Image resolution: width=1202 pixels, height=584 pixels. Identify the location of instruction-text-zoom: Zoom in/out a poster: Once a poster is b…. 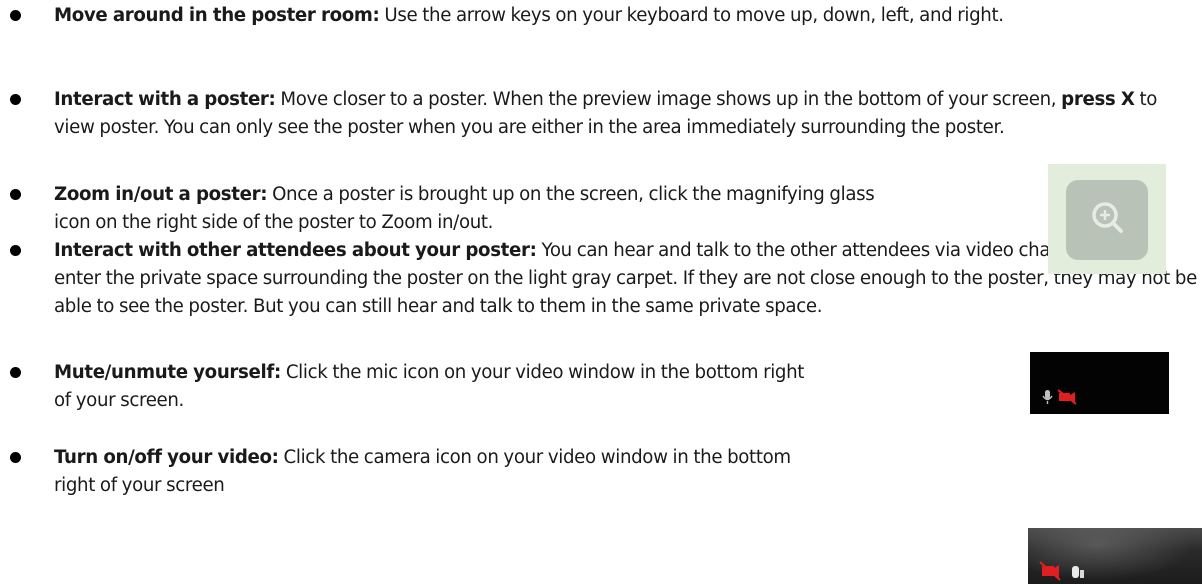
(469, 209).